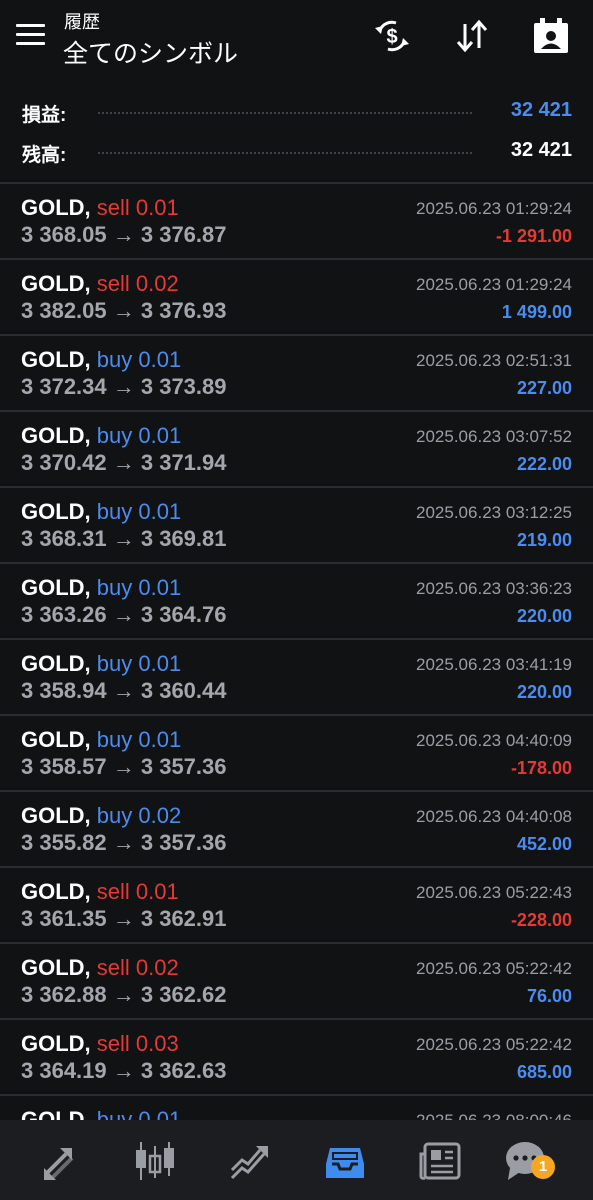 This screenshot has width=593, height=1200. Describe the element at coordinates (544, 844) in the screenshot. I see `trade-profit: 452.00` at that location.